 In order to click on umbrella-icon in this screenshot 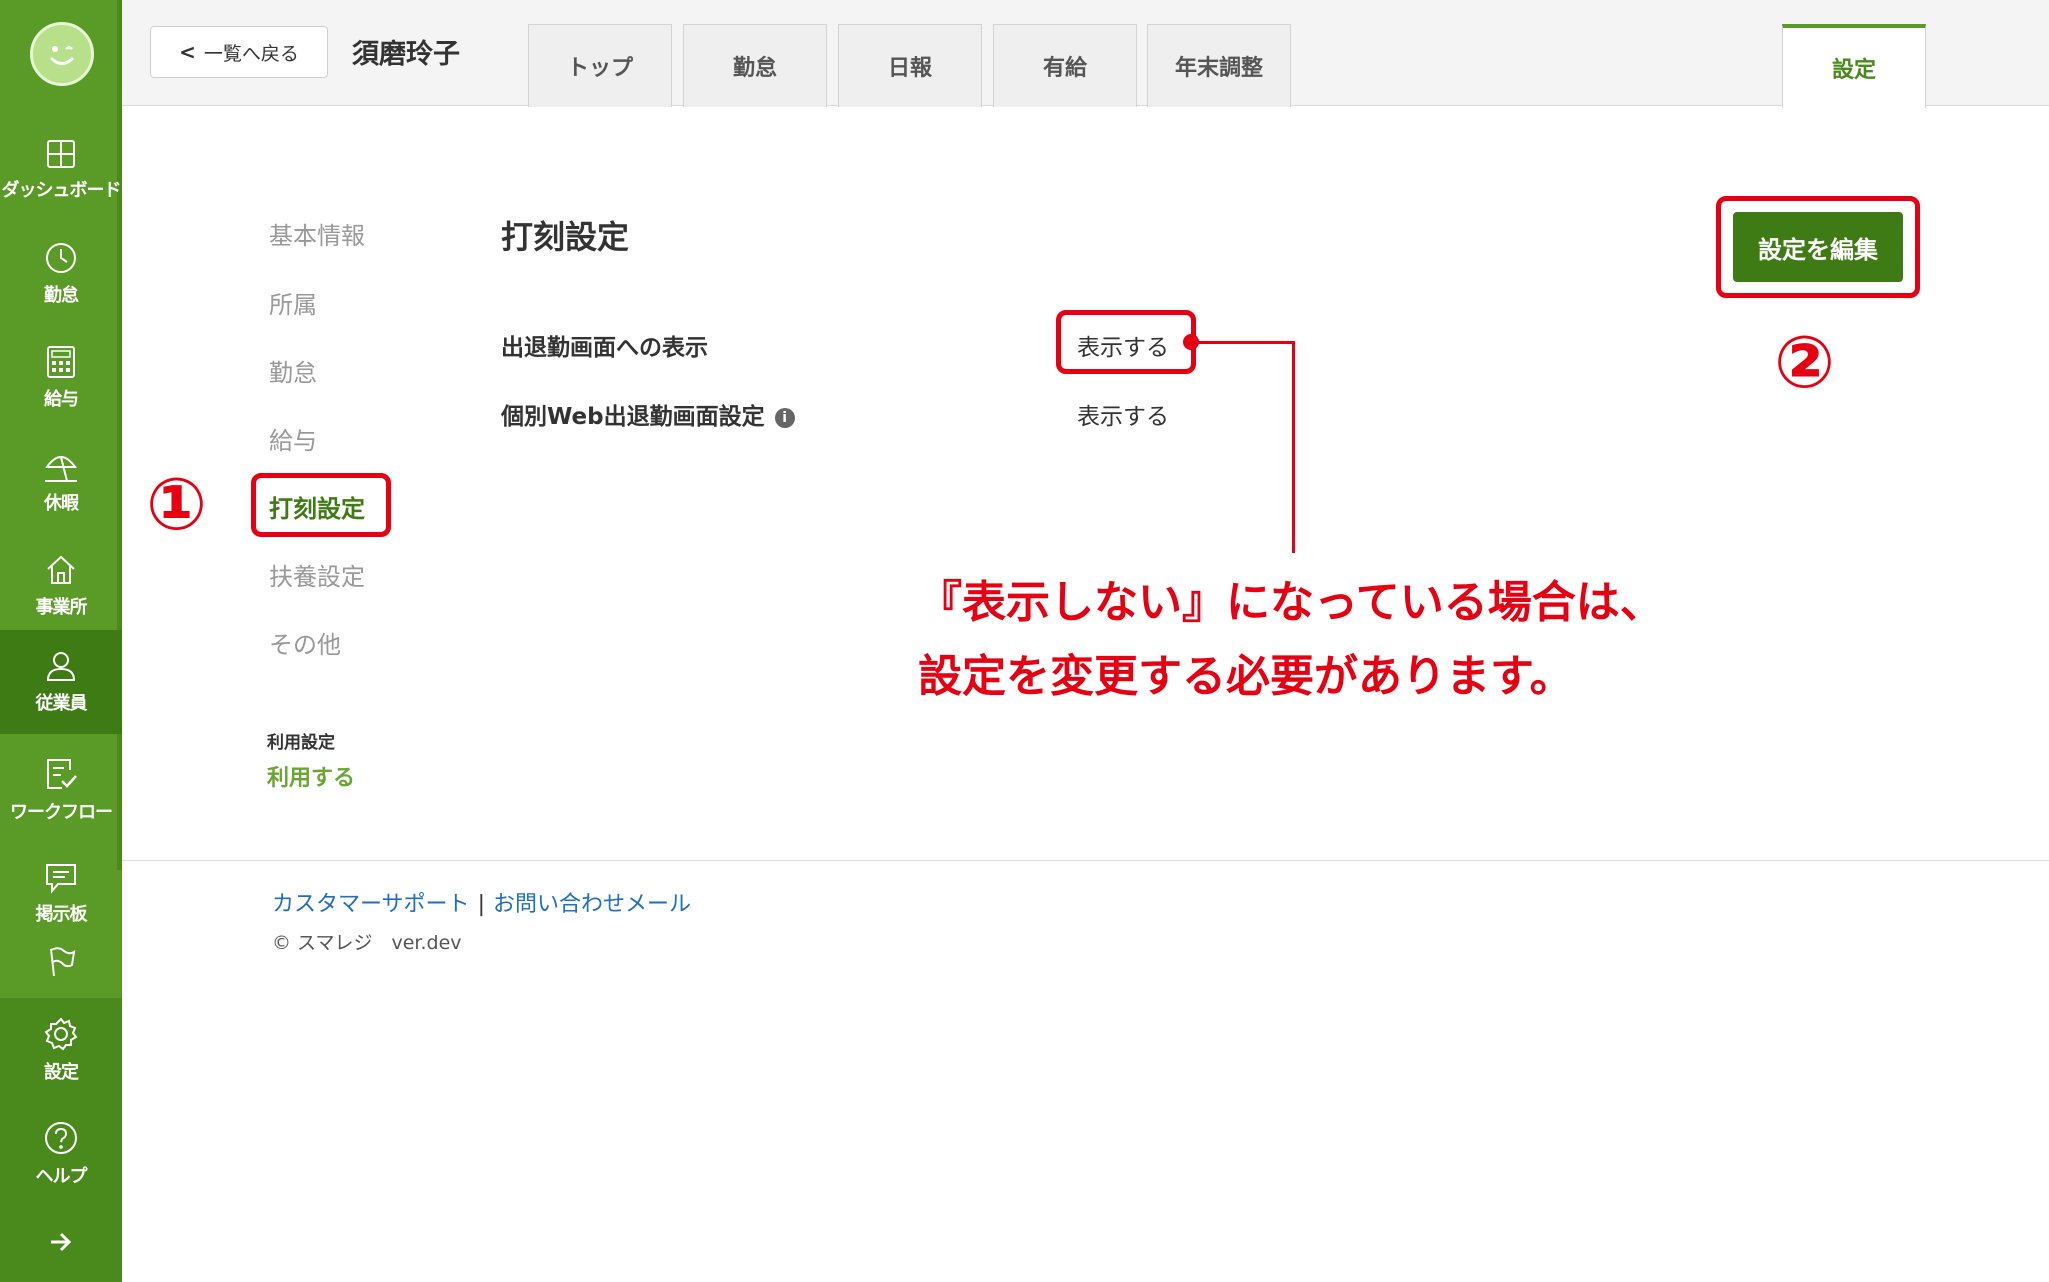, I will do `click(61, 469)`.